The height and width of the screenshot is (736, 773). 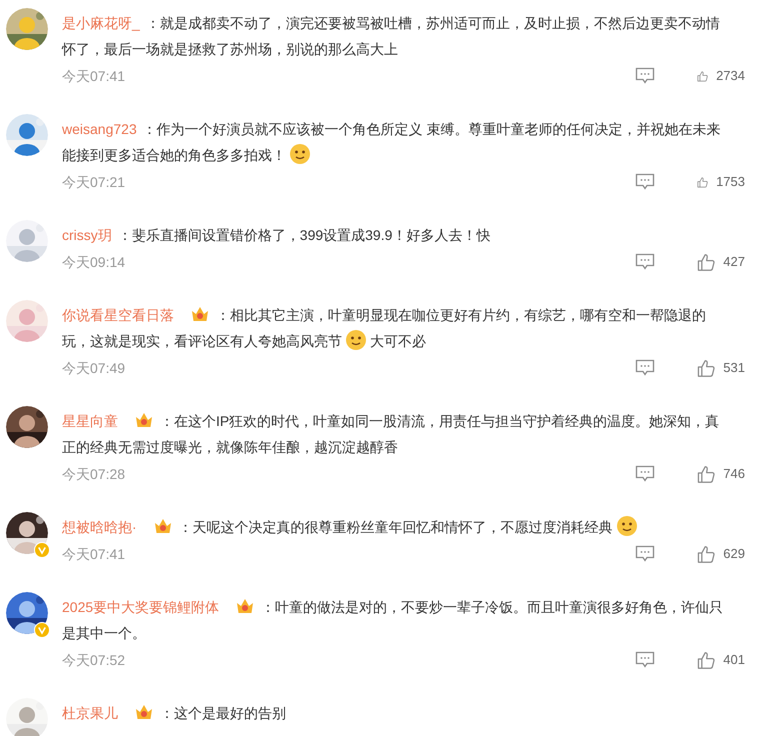 I want to click on timestamp: 今天07:52, so click(x=94, y=660).